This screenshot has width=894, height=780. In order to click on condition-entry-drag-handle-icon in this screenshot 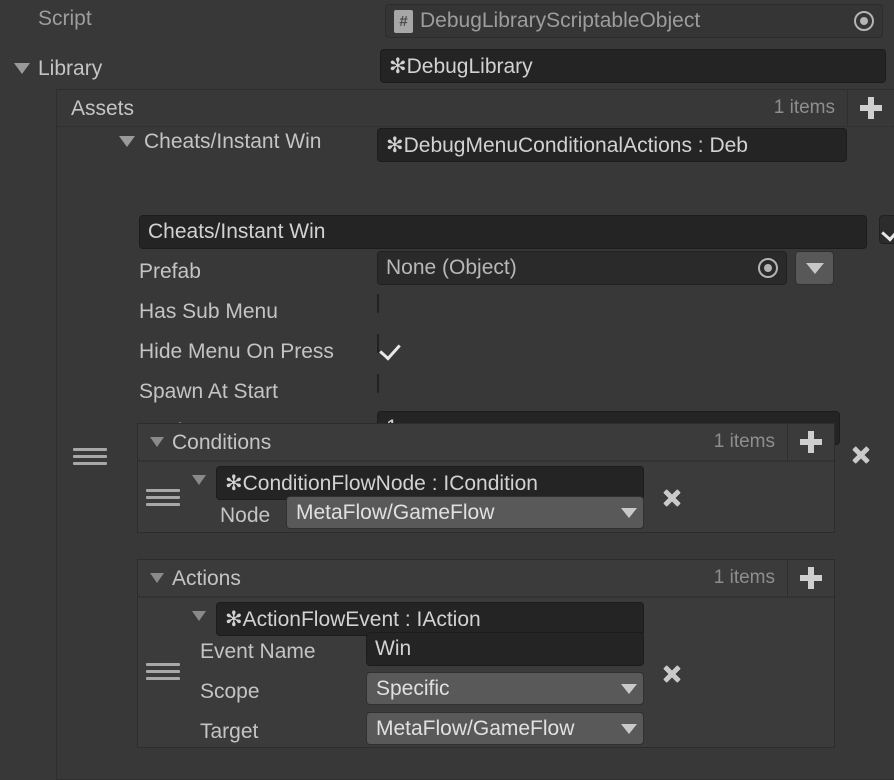, I will do `click(163, 497)`.